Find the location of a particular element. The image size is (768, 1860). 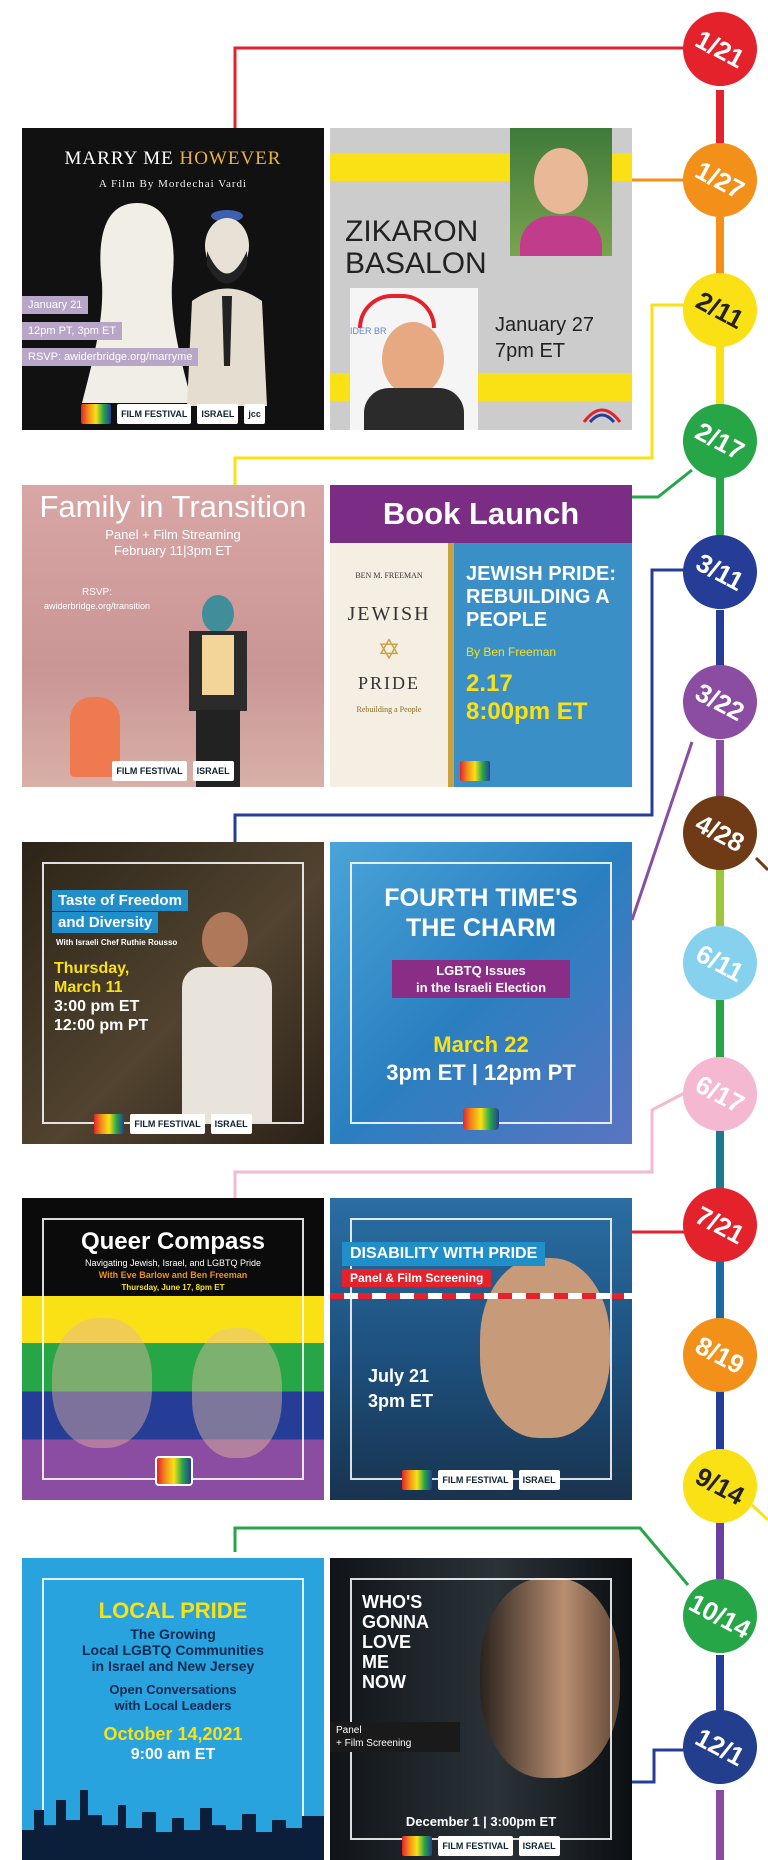

person-standing is located at coordinates (219, 691).